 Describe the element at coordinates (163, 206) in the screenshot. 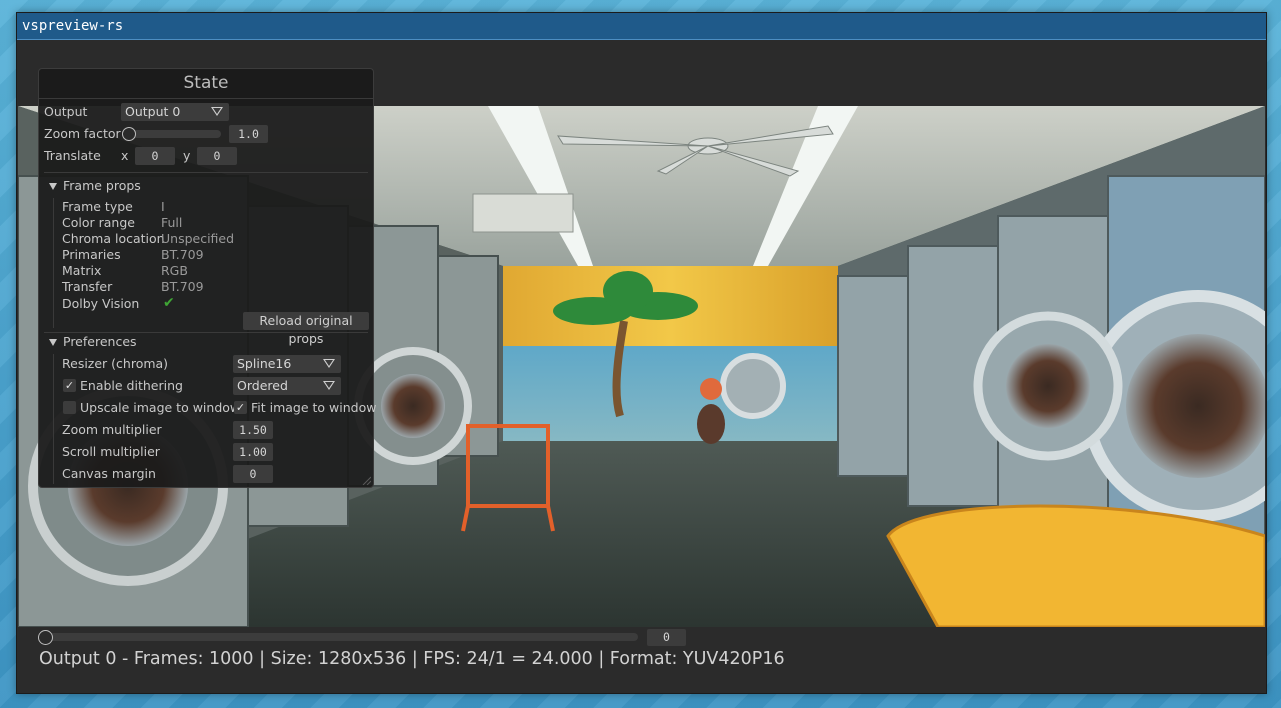

I see `prop-value: I` at that location.